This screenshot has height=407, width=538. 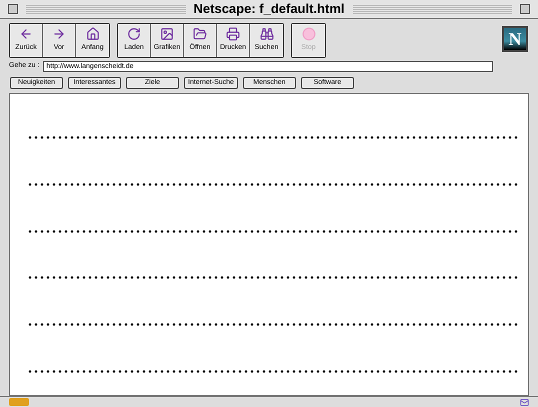 I want to click on netscape-logo: N, so click(x=515, y=39).